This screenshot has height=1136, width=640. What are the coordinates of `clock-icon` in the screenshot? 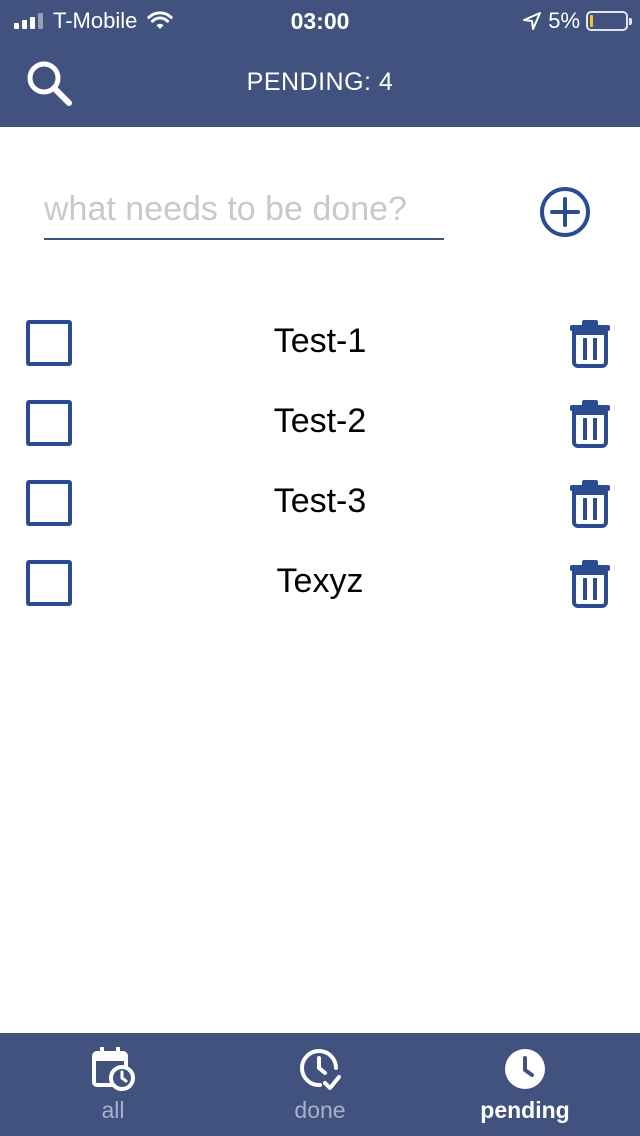 It's located at (525, 1069).